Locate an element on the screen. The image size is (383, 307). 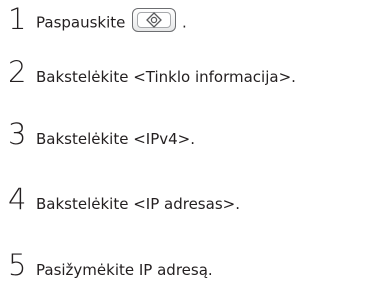
step-text: Bakstelėkite <Tinklo informacija>. is located at coordinates (166, 77).